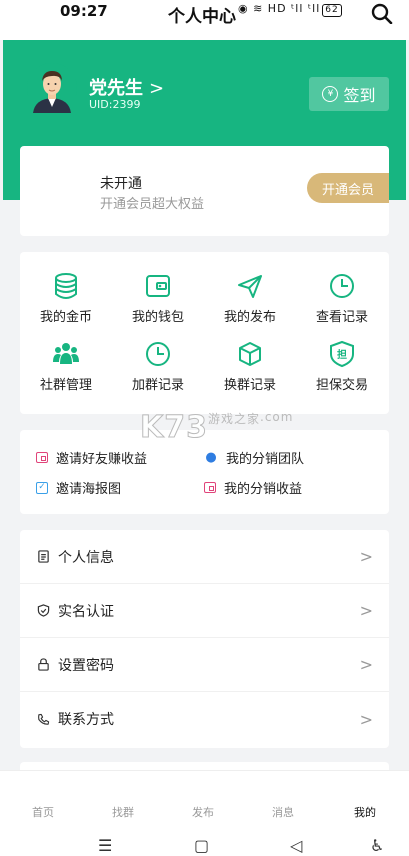 The width and height of the screenshot is (409, 856). What do you see at coordinates (152, 204) in the screenshot?
I see `vip-subtitle: 开通会员超大权益` at bounding box center [152, 204].